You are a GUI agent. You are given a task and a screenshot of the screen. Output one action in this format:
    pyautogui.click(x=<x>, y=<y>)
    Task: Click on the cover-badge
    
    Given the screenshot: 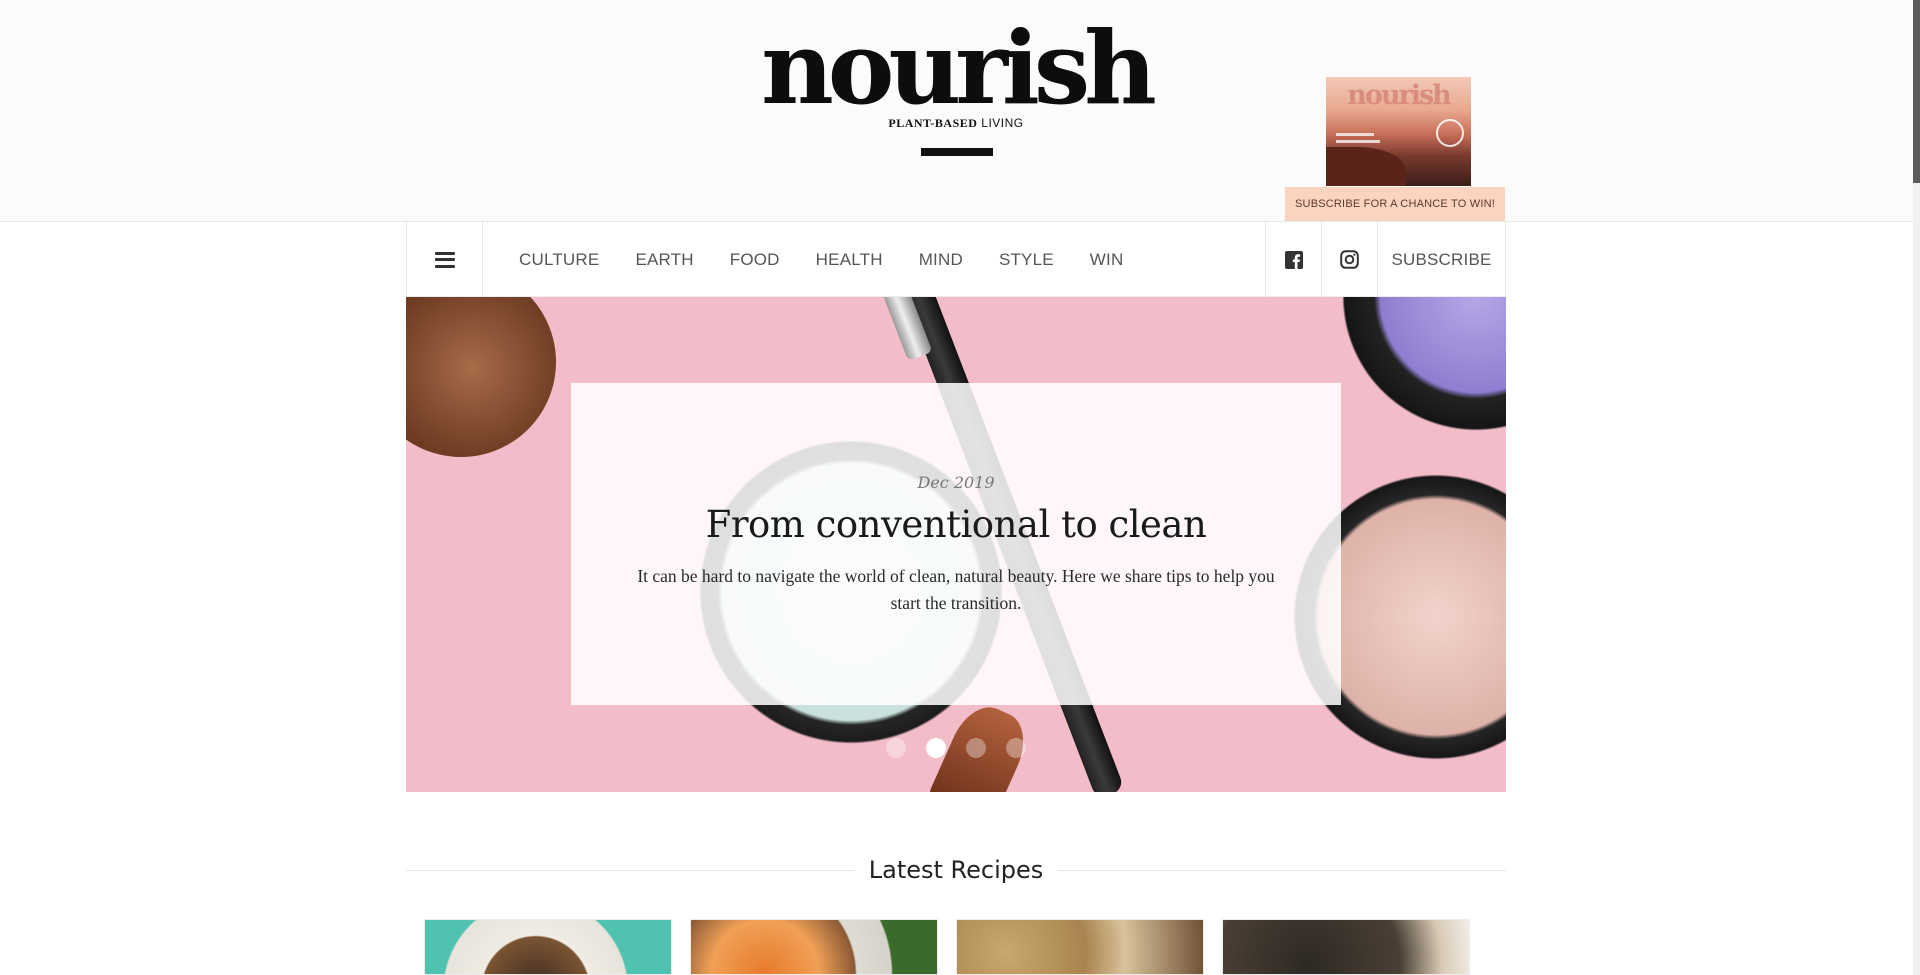 What is the action you would take?
    pyautogui.click(x=1450, y=133)
    